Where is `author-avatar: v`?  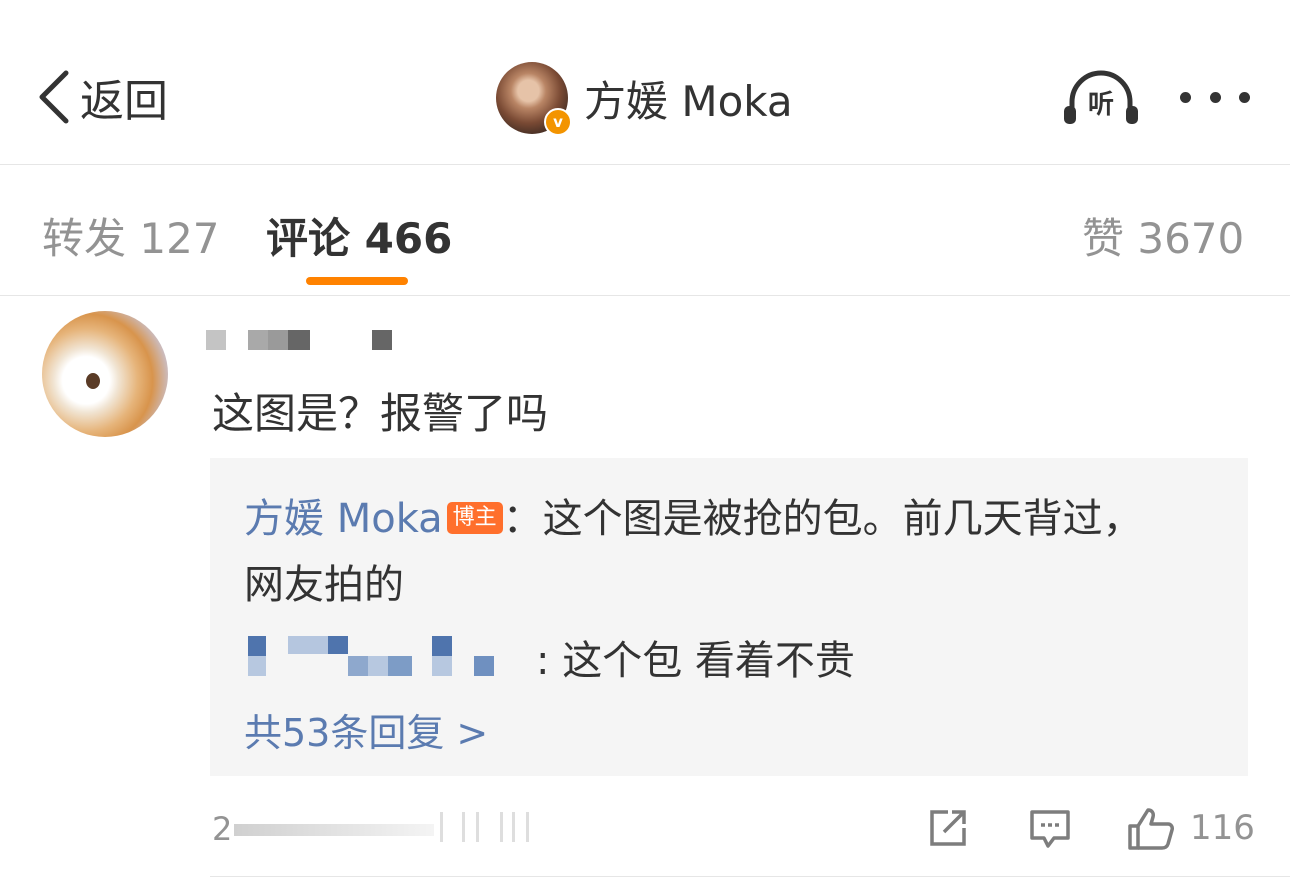
author-avatar: v is located at coordinates (534, 99).